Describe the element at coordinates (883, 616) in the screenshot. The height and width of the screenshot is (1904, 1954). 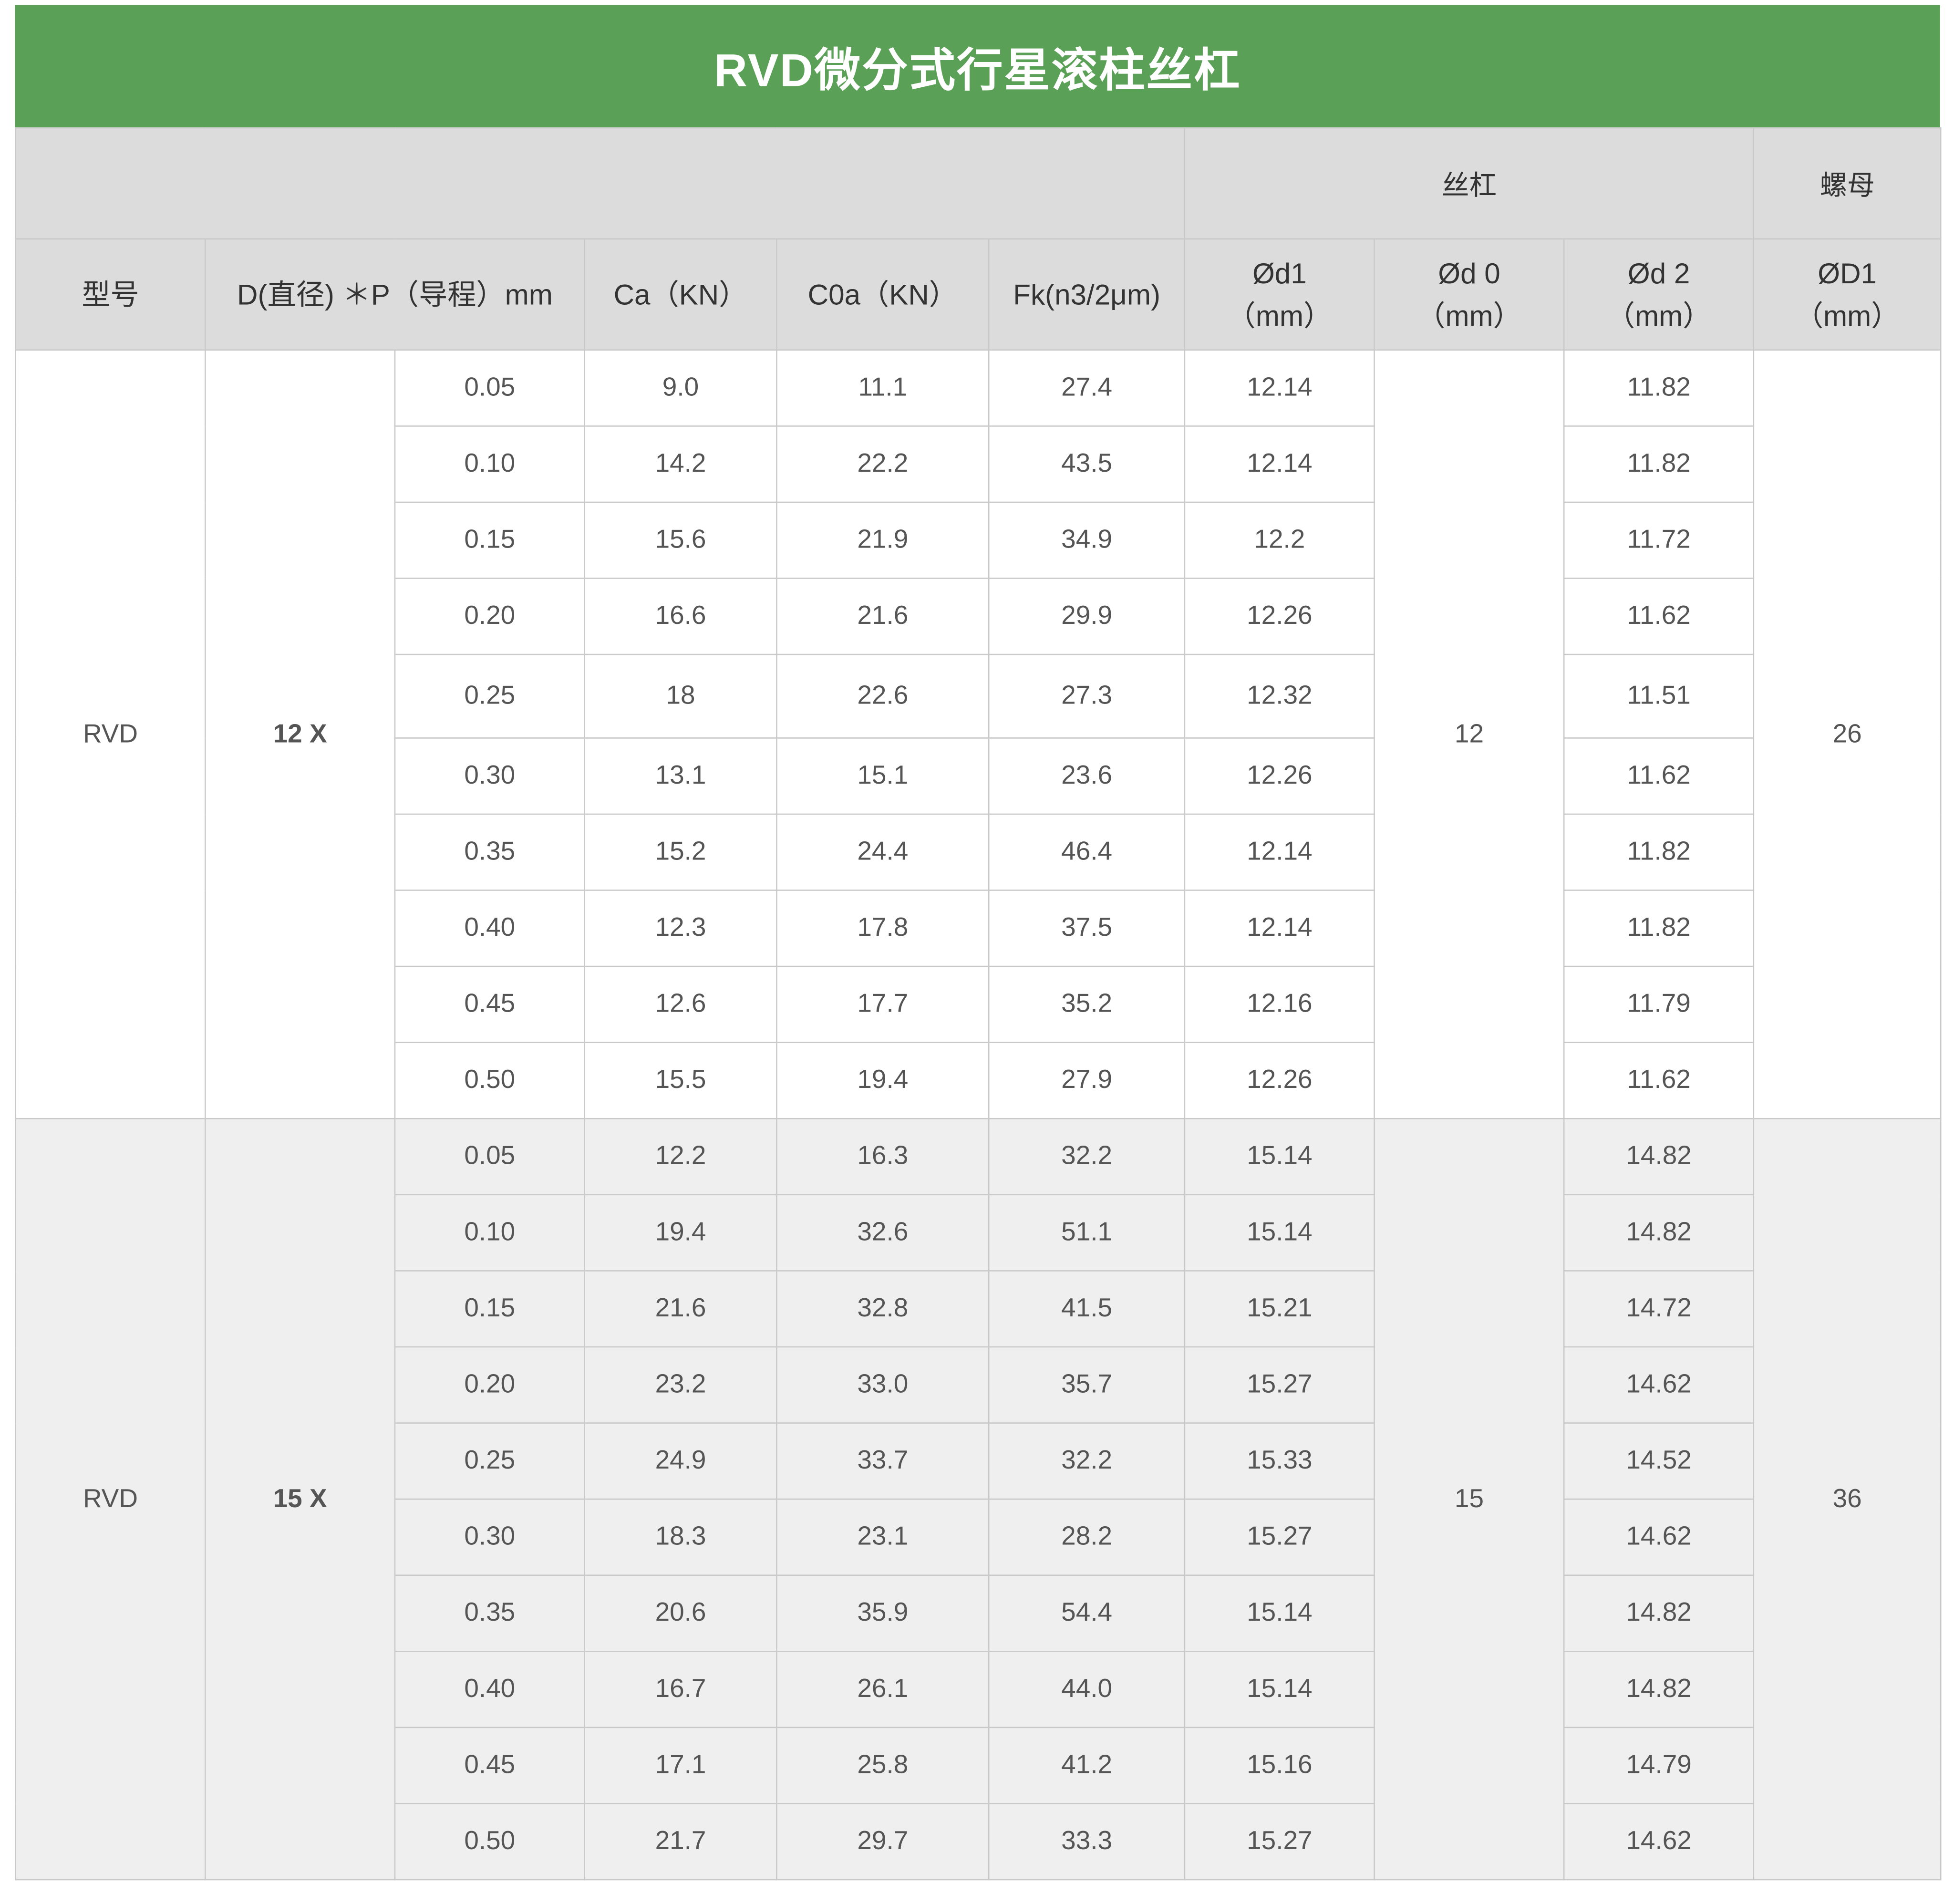
I see `c0a-cell: 21.6` at that location.